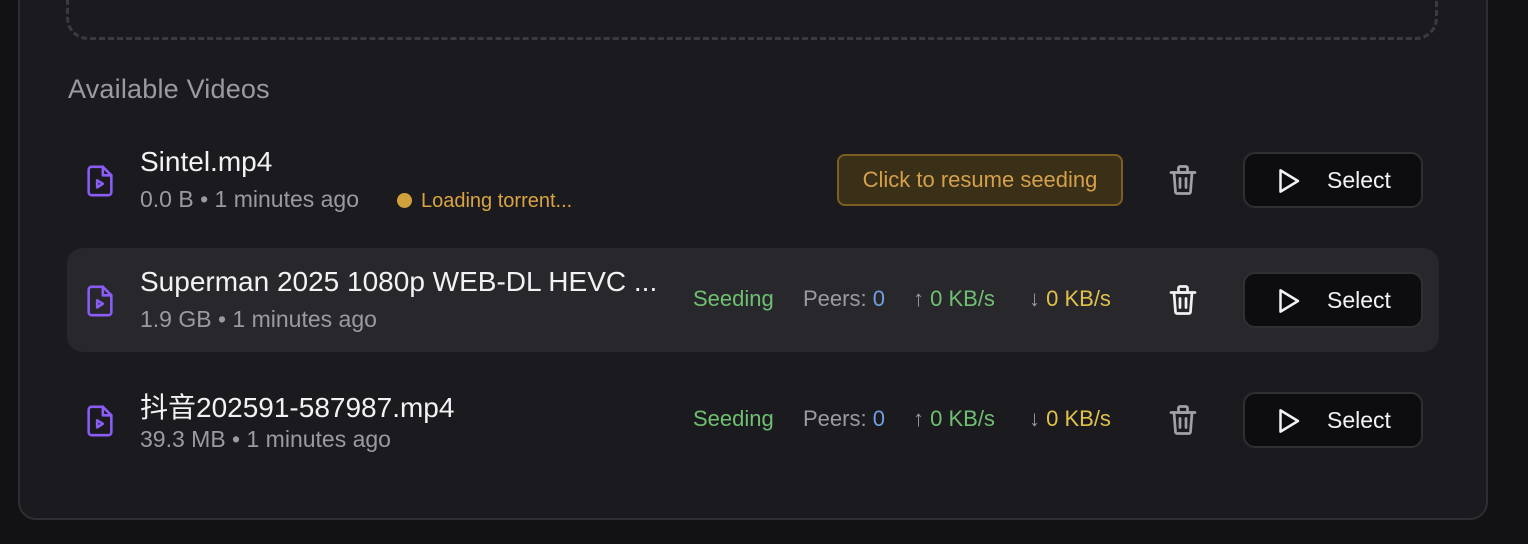 This screenshot has width=1528, height=544. What do you see at coordinates (258, 319) in the screenshot?
I see `video-meta: 1.9 GB • 1 minutes ago` at bounding box center [258, 319].